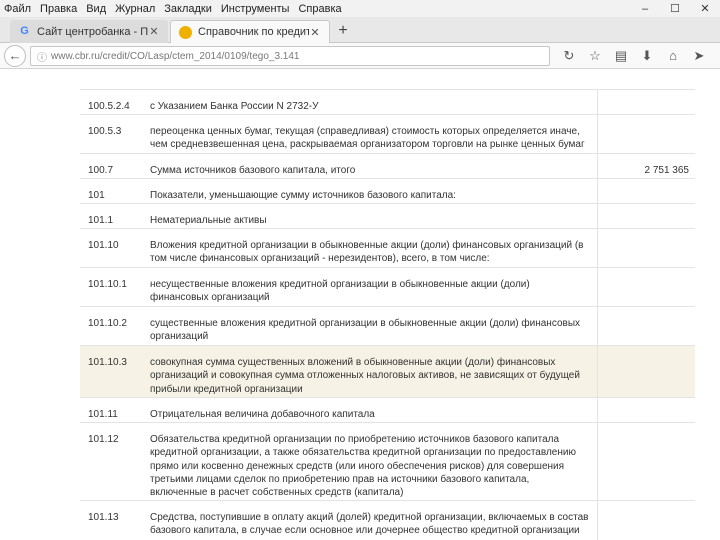 This screenshot has width=720, height=540. I want to click on row-code: 101.10.2, so click(111, 326).